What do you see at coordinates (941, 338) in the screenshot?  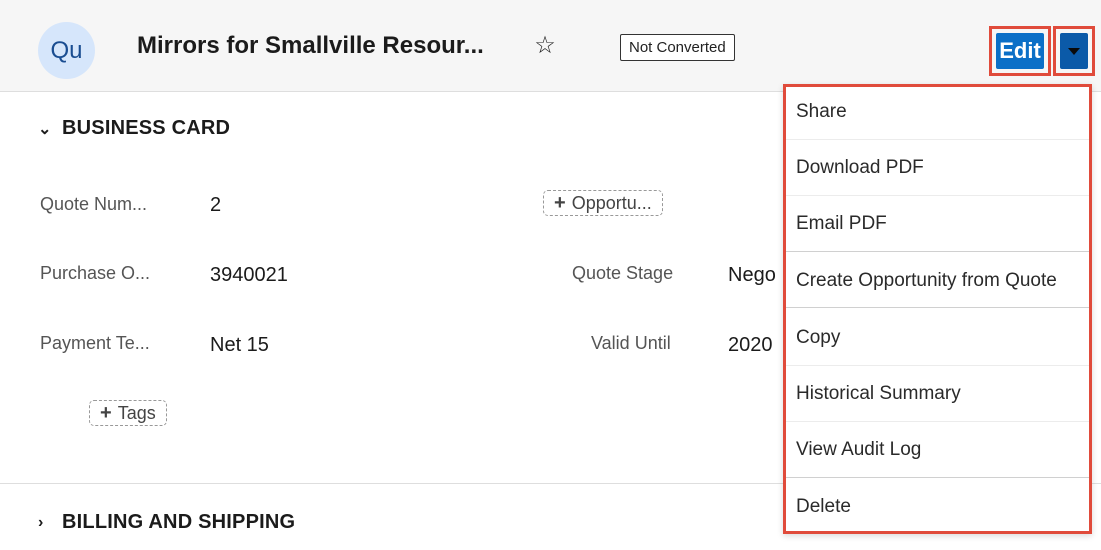 I see `menu-item-copy: Copy` at bounding box center [941, 338].